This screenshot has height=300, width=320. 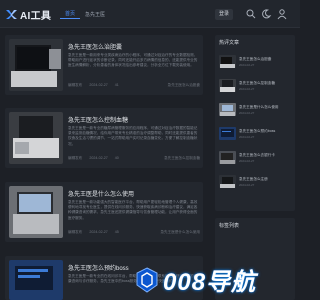 I want to click on main-nav: 首页 急先王医, so click(x=85, y=14).